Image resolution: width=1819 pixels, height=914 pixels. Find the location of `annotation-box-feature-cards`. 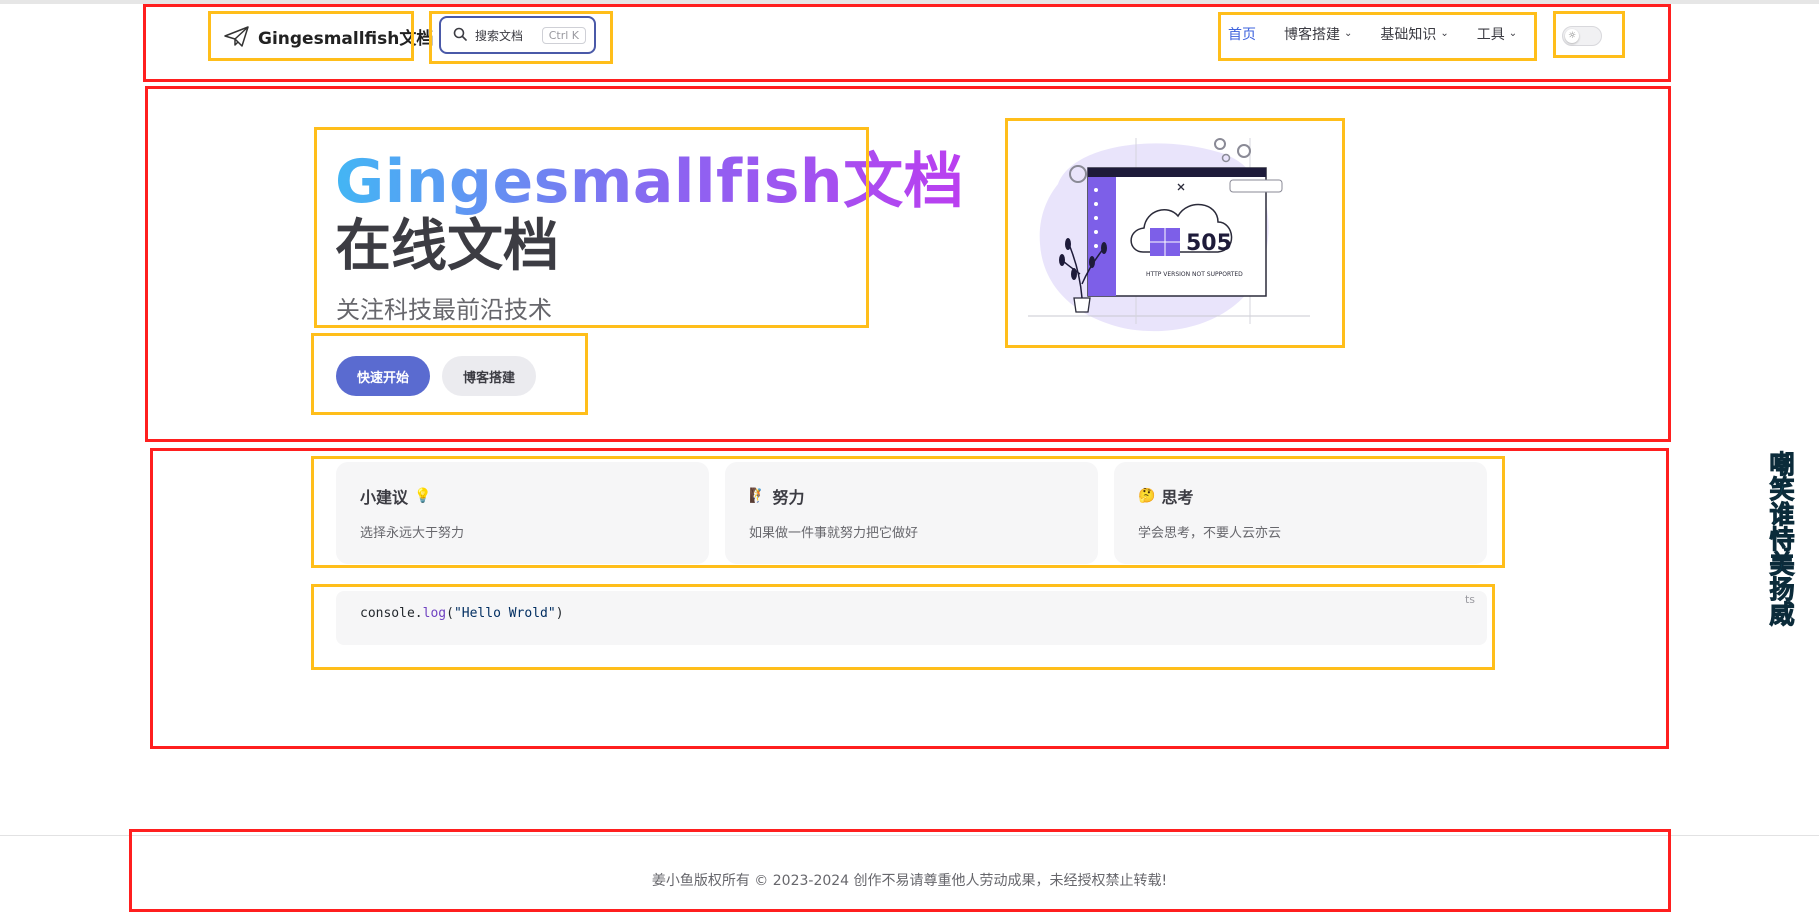

annotation-box-feature-cards is located at coordinates (908, 512).